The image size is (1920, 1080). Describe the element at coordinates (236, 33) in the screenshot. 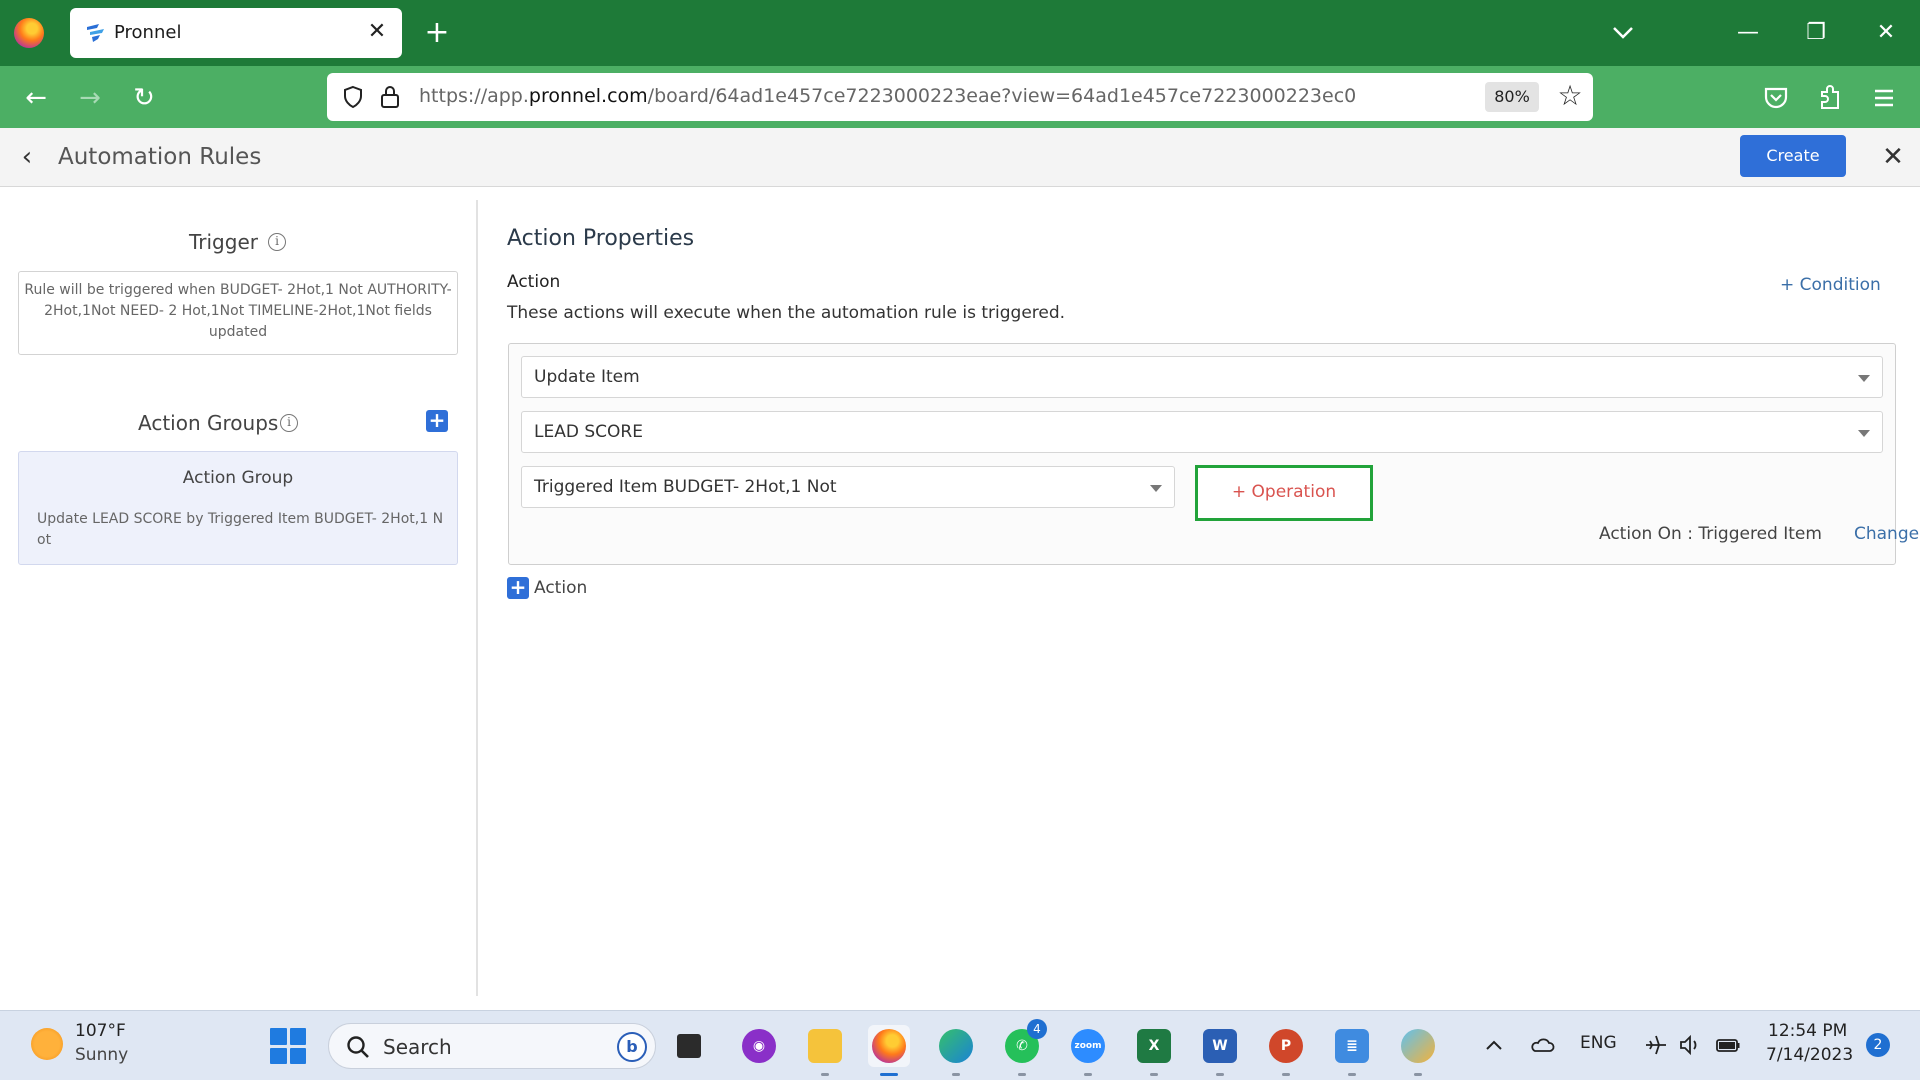

I see `browser-tab-pronnel: Pronnel ✕` at that location.